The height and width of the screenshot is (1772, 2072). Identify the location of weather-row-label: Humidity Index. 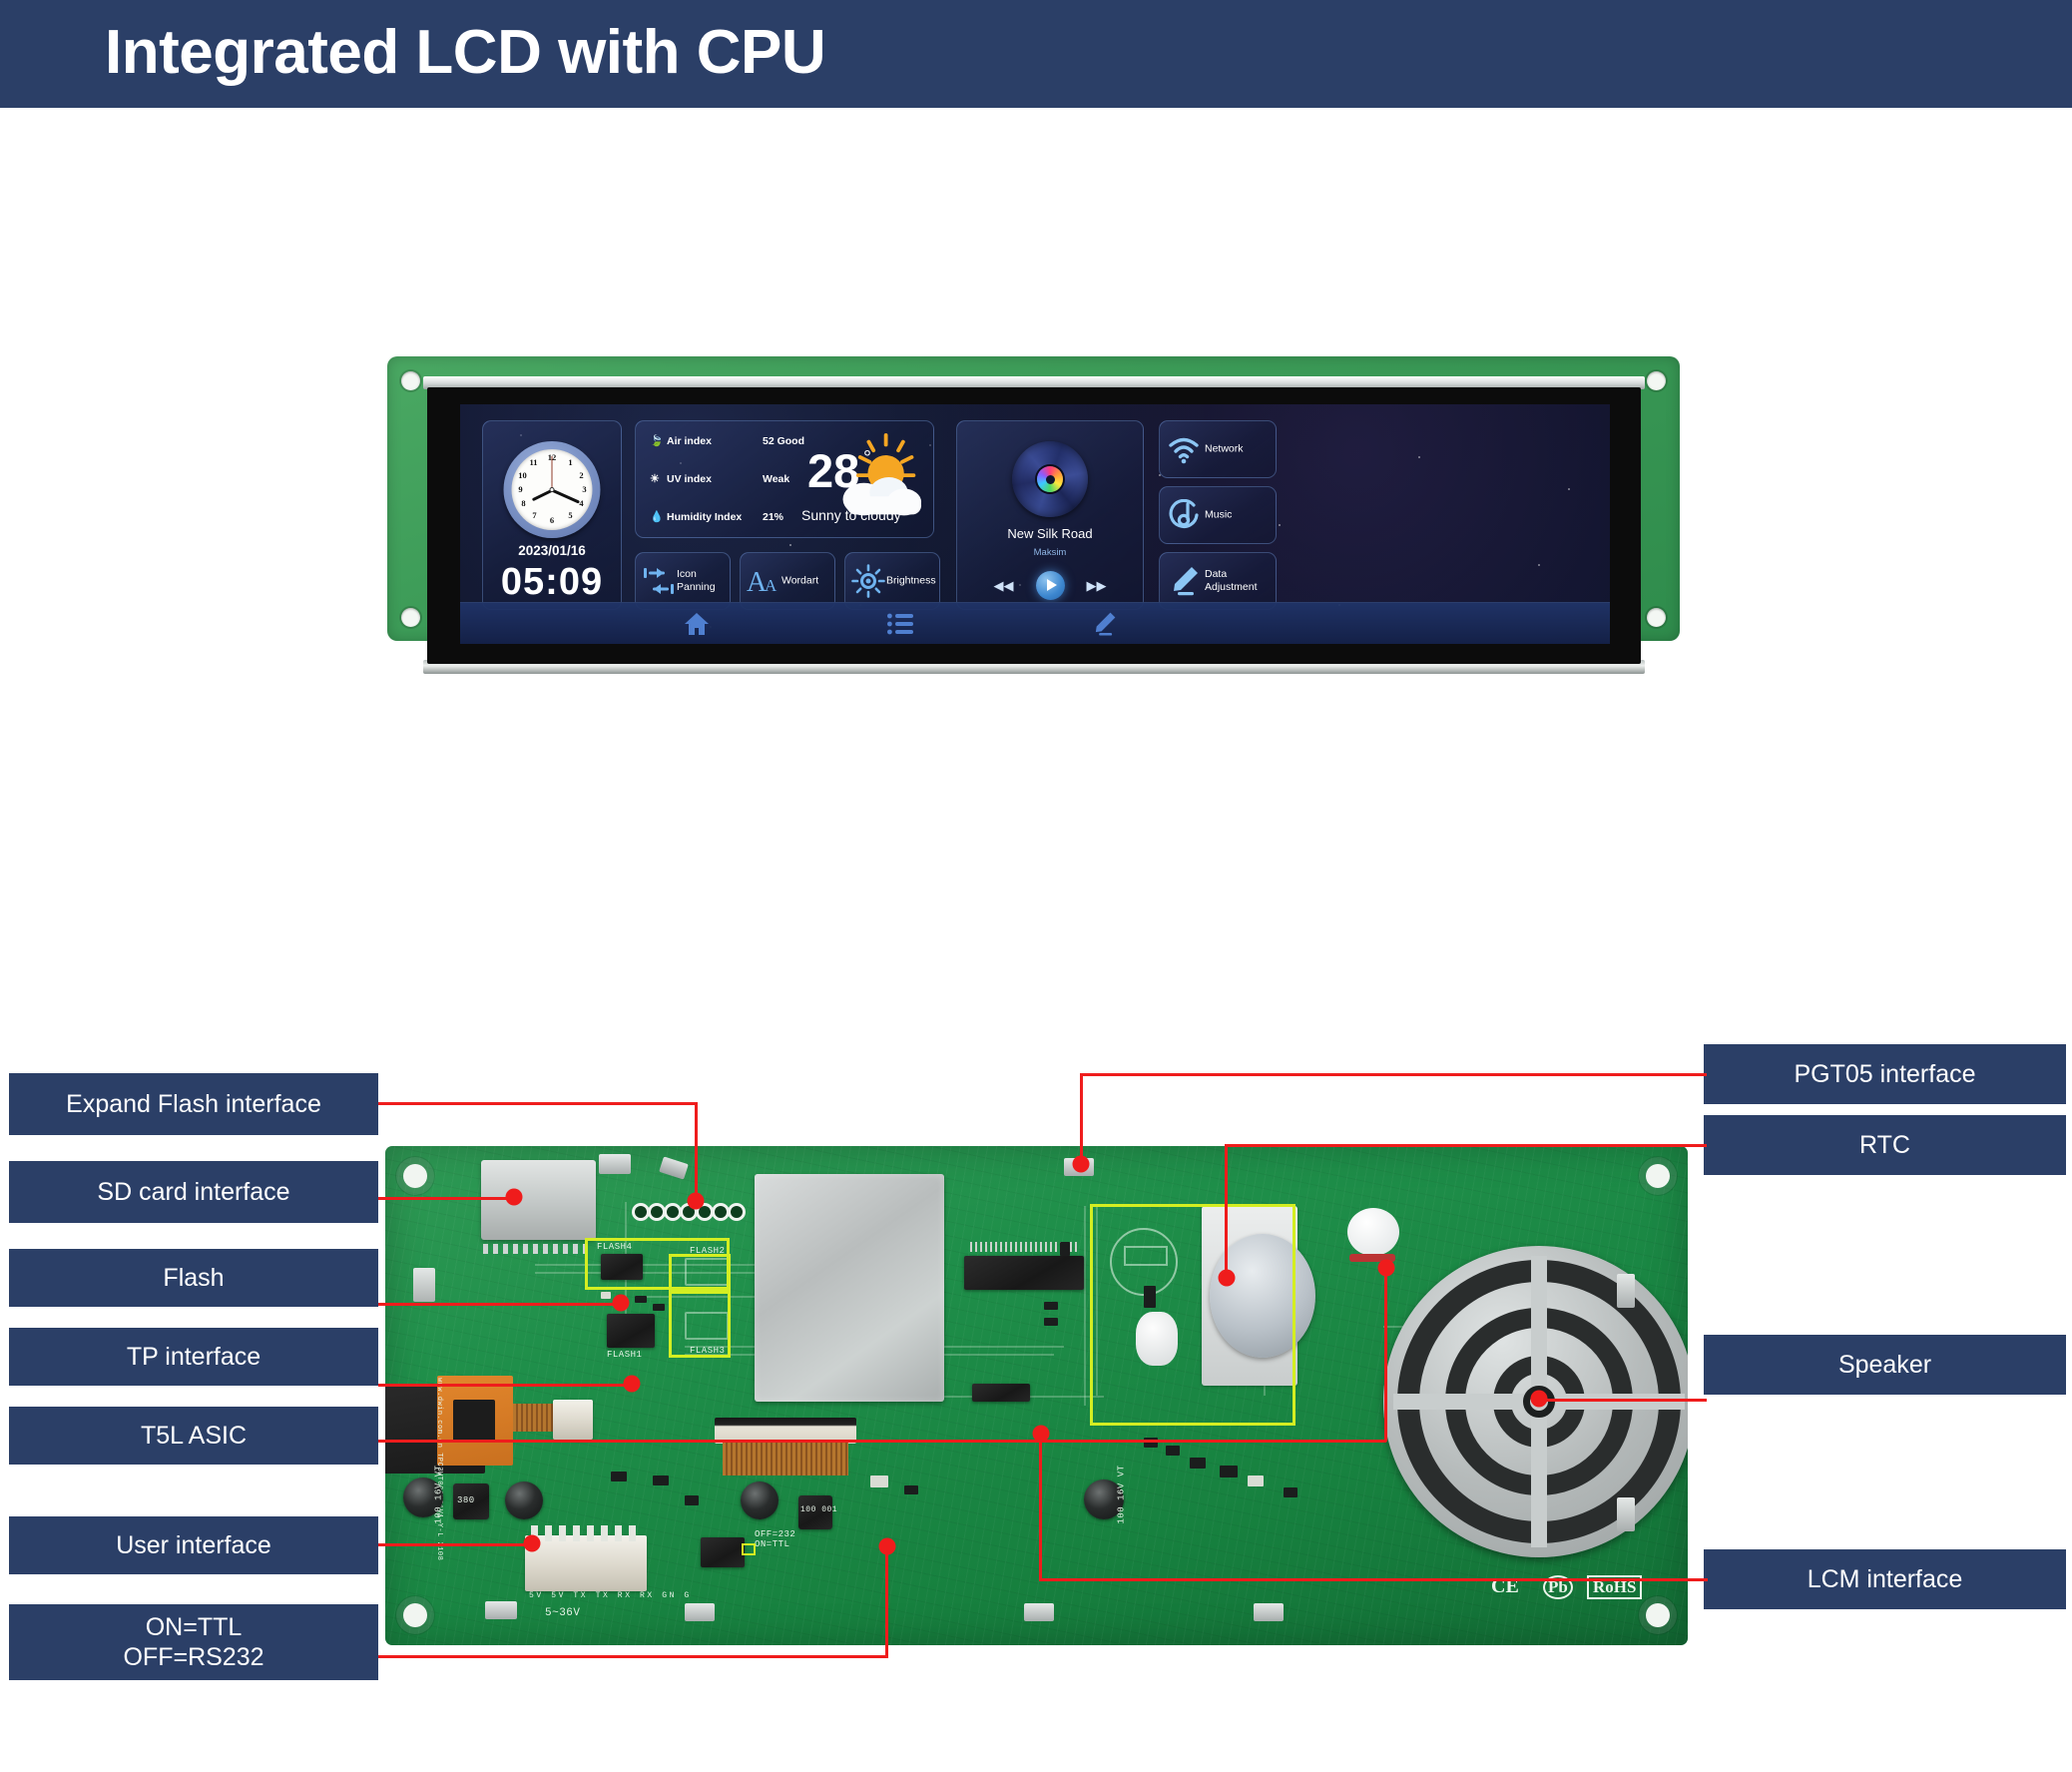
(705, 517).